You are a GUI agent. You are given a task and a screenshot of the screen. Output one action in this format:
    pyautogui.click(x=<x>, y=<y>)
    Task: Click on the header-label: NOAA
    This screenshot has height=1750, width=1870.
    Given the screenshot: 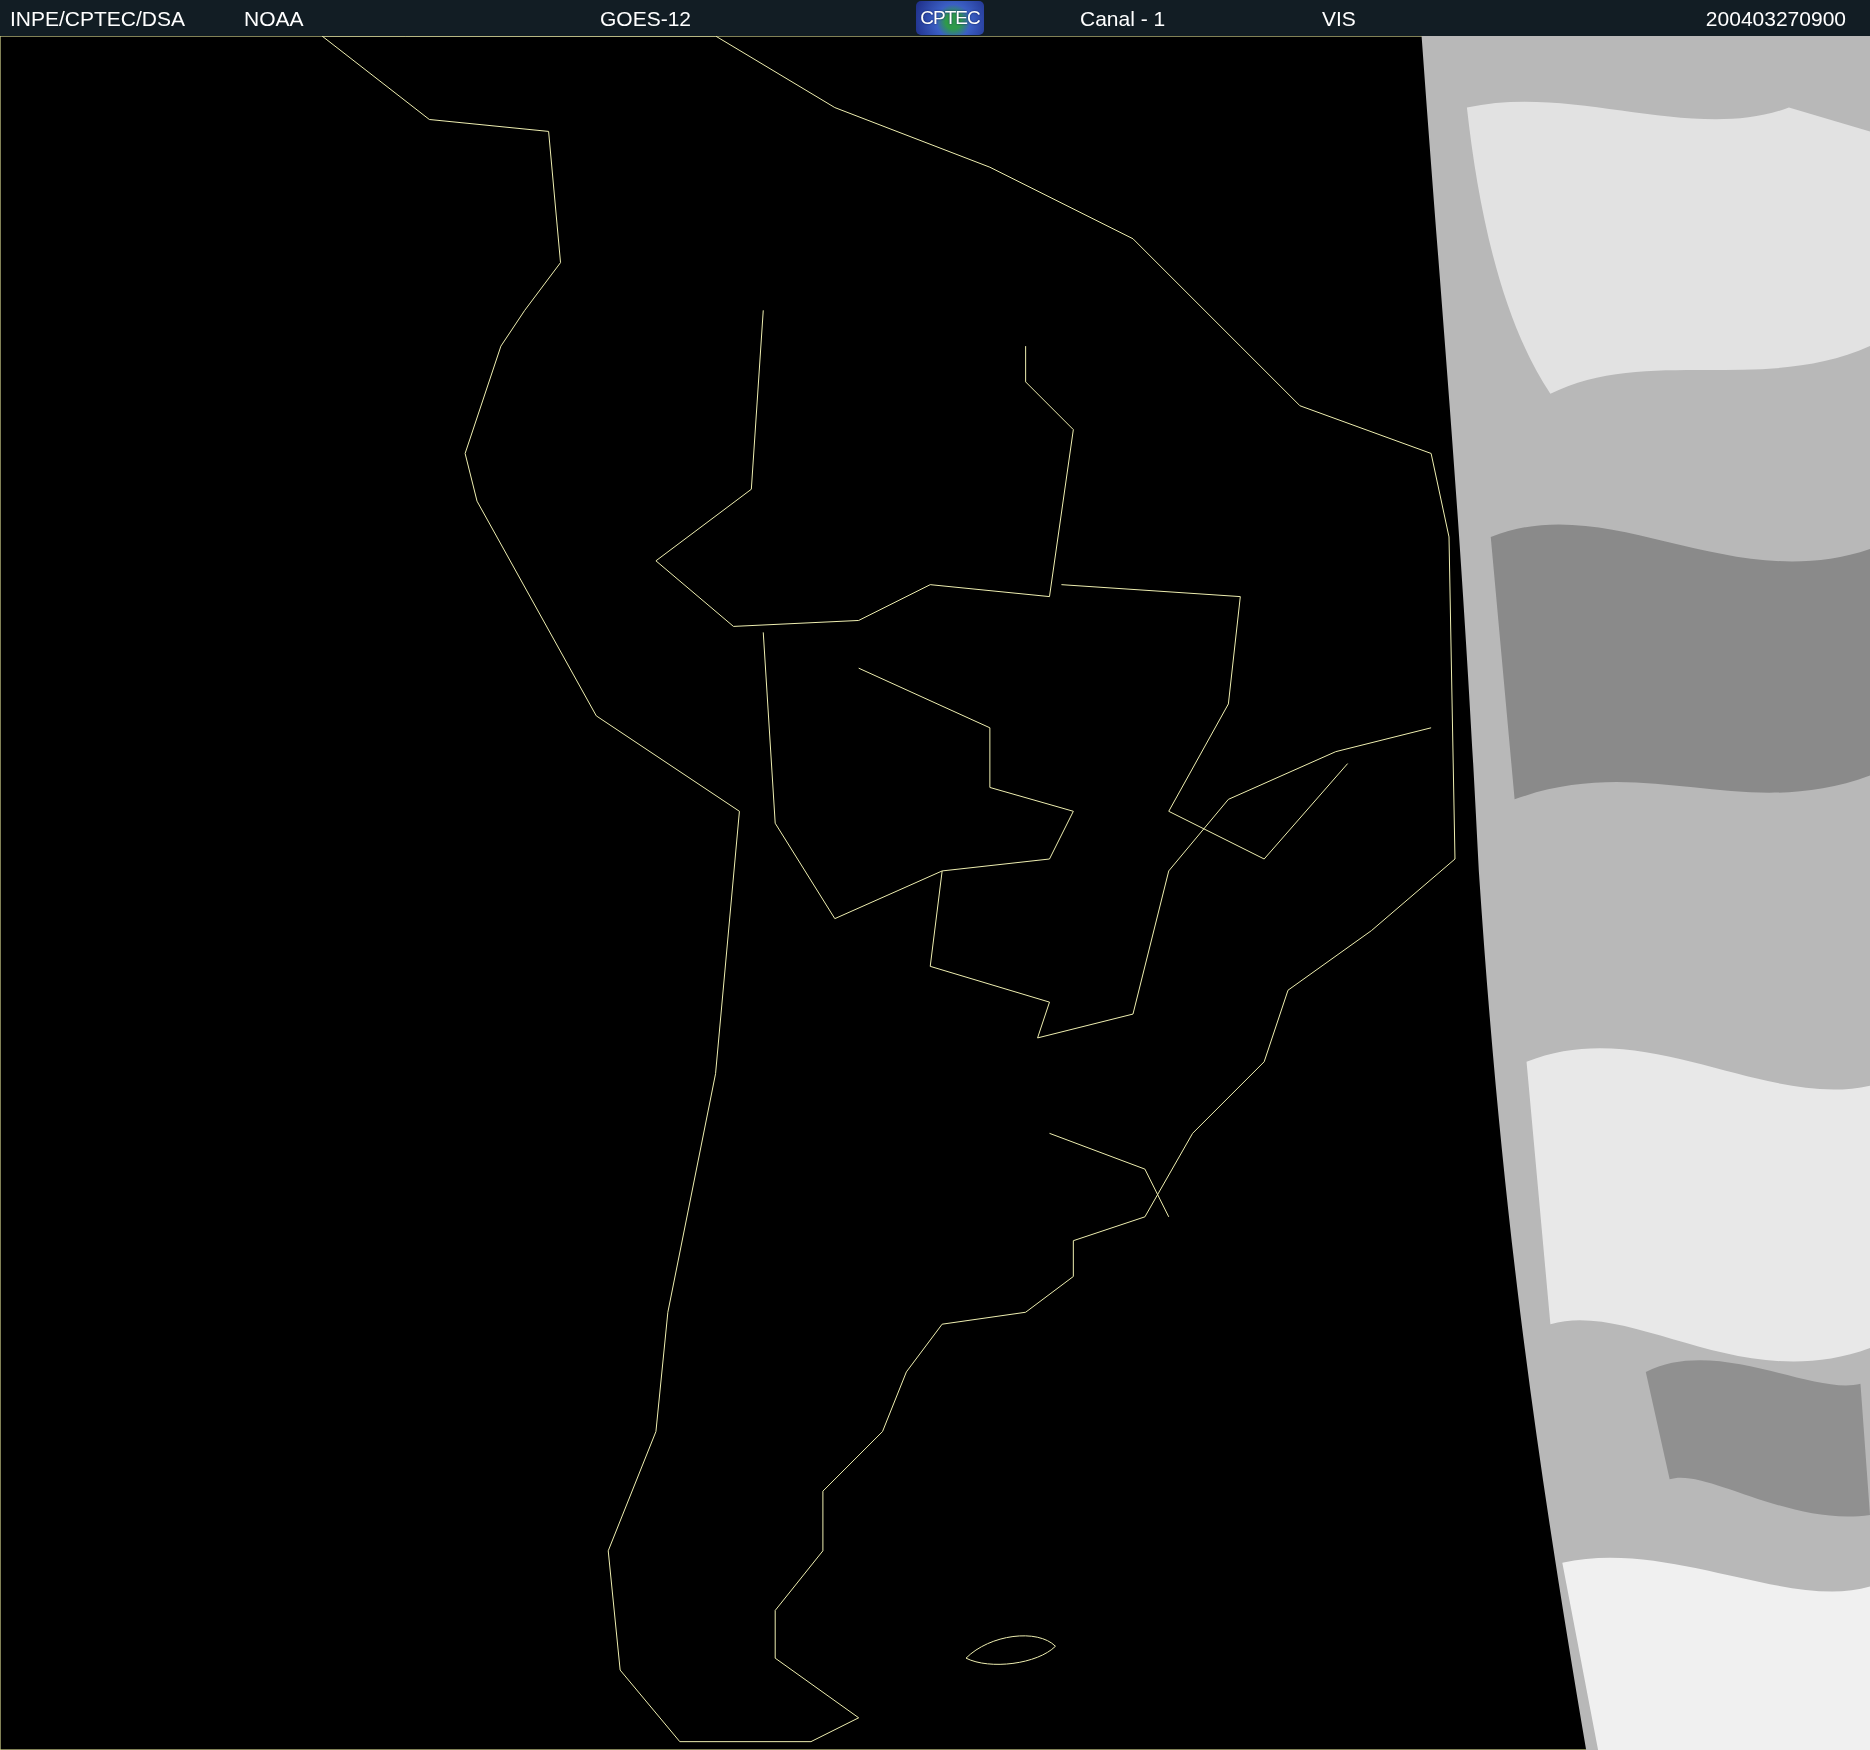 What is the action you would take?
    pyautogui.click(x=274, y=18)
    